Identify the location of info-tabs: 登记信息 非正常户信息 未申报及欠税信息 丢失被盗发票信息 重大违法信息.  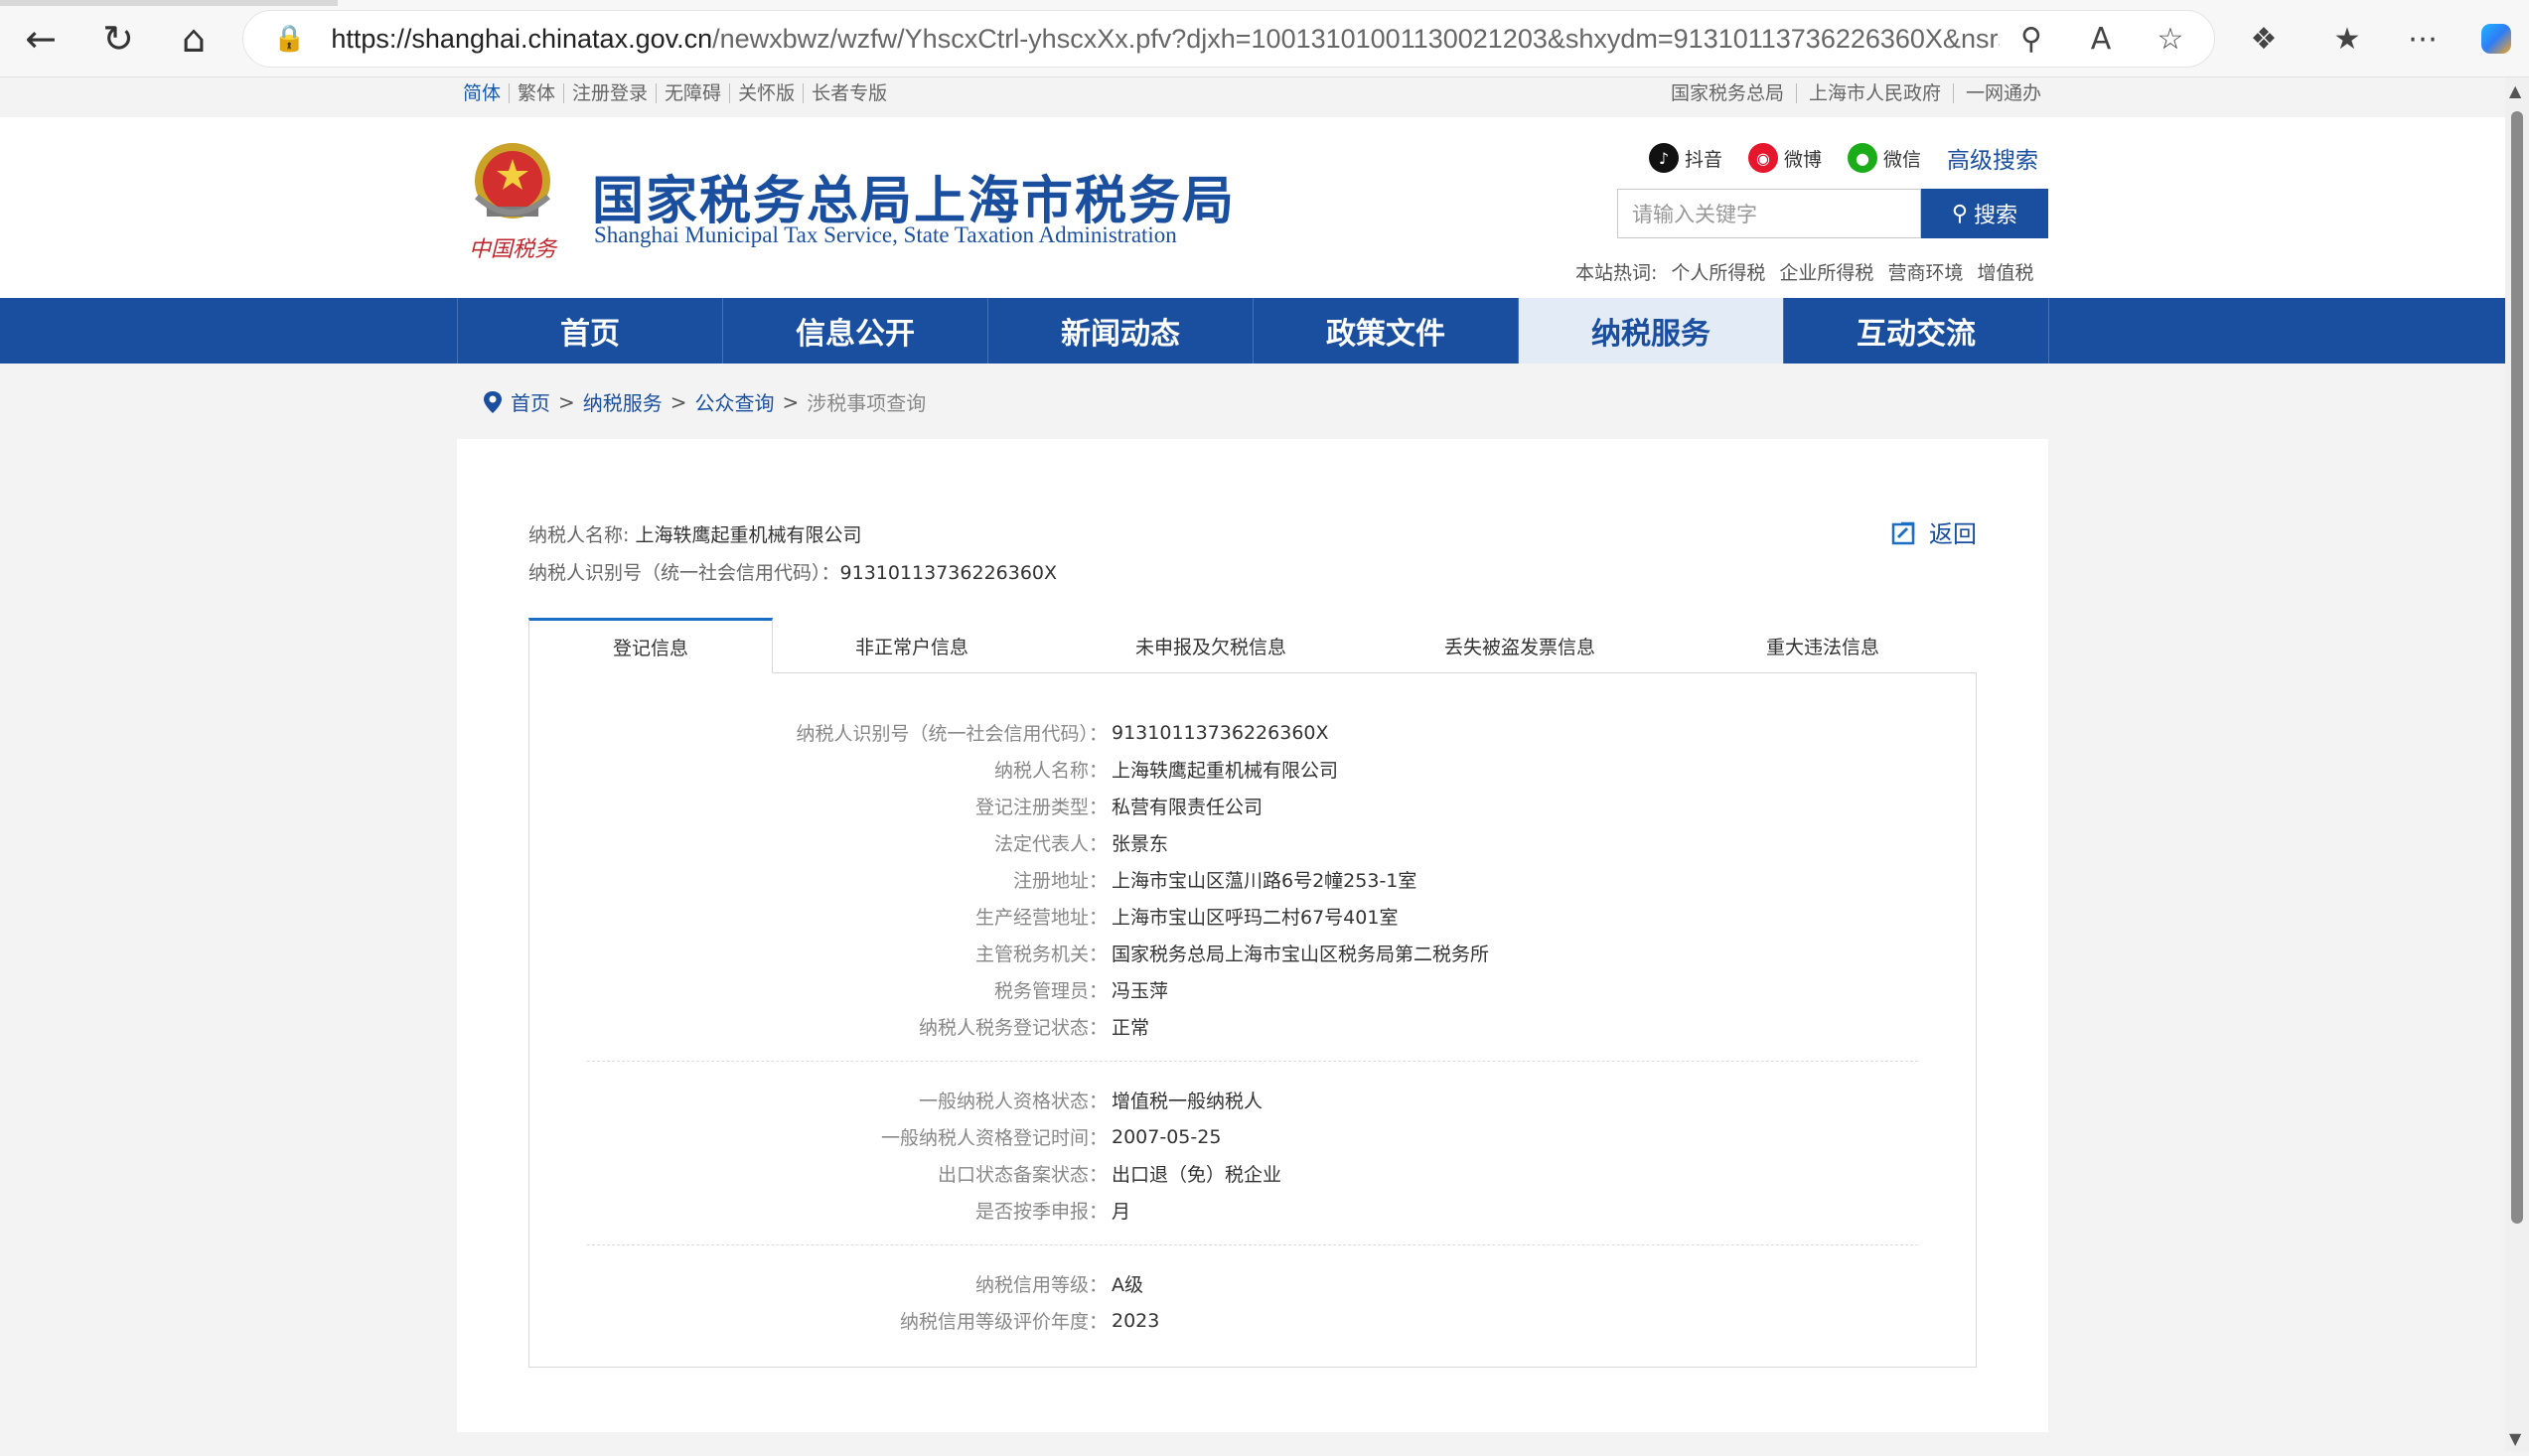
(1252, 645).